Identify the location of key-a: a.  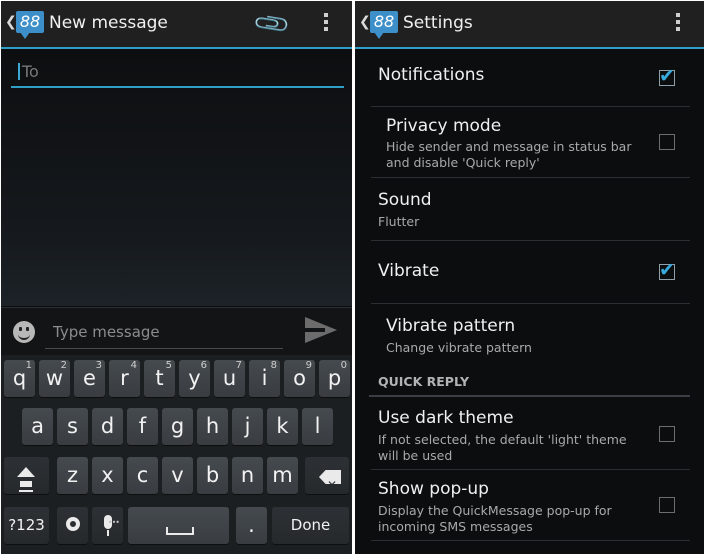
(37, 426).